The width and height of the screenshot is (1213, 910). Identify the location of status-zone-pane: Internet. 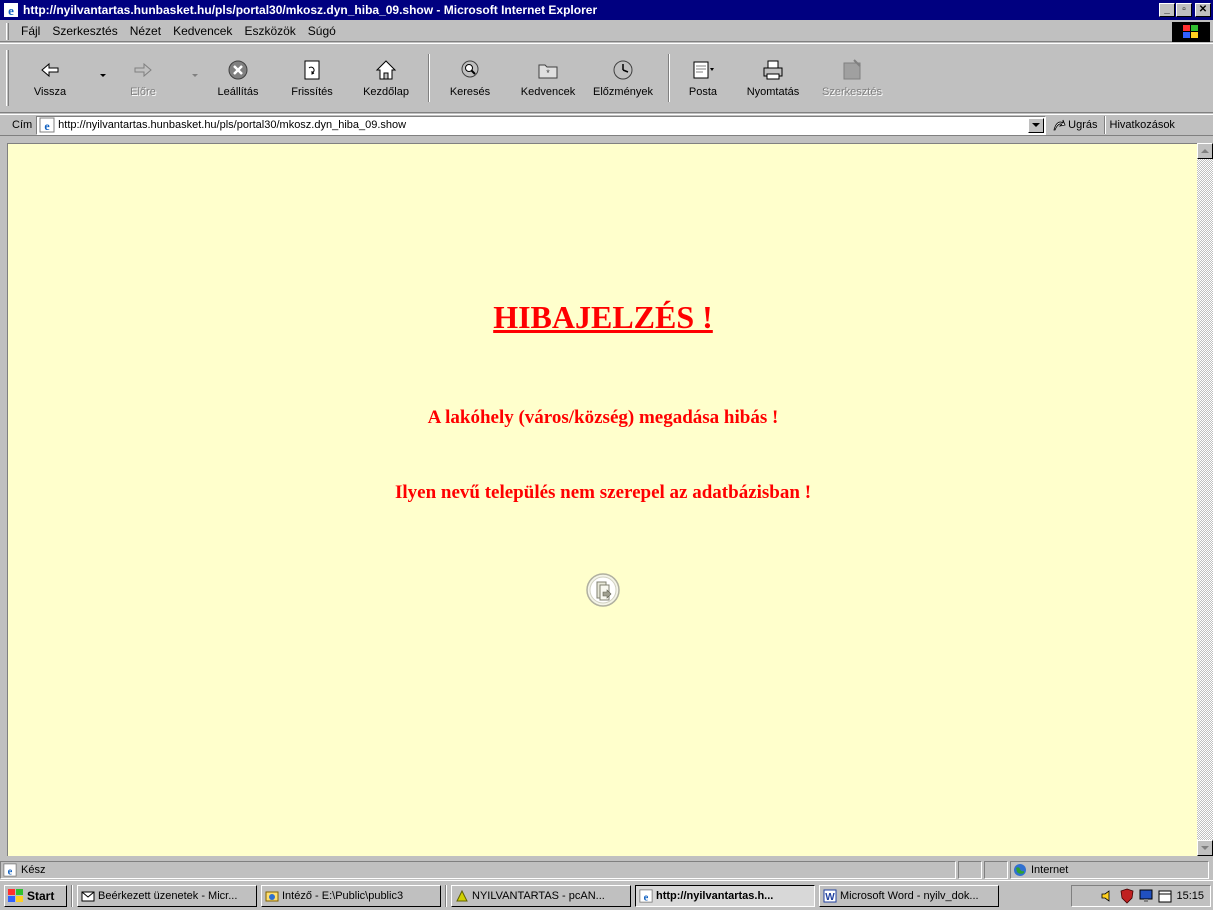
(1109, 870).